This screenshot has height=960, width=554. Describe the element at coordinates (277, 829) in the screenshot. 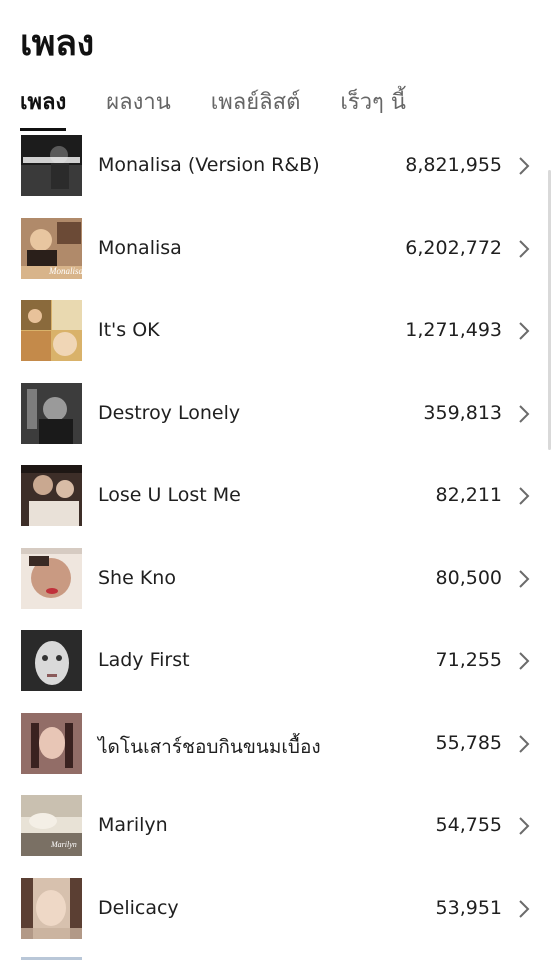

I see `song-row: Marilyn Marilyn 54,755` at that location.